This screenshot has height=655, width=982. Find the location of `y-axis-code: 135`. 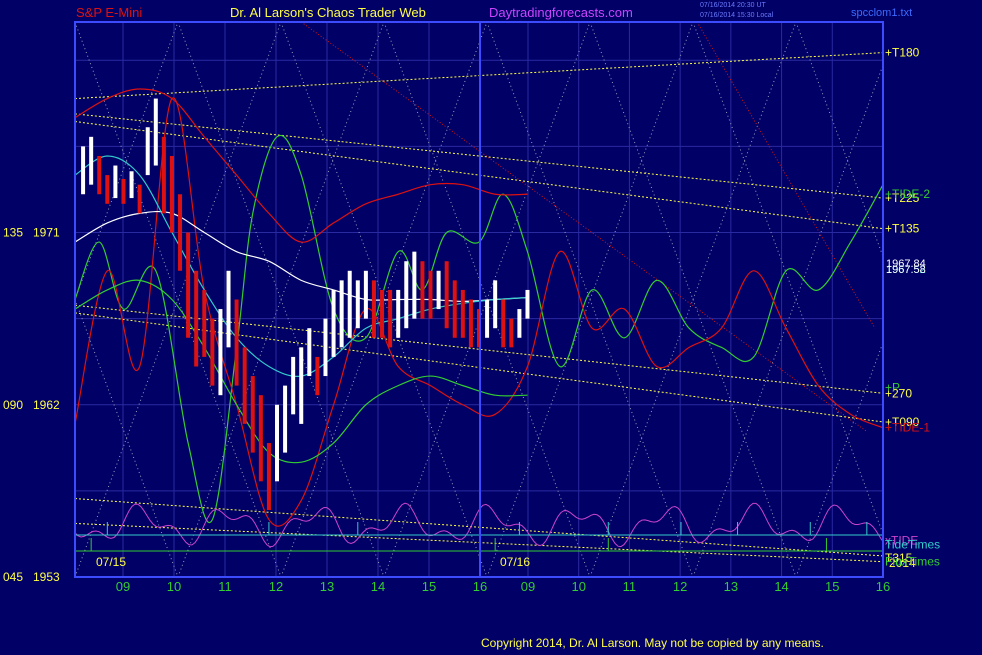

y-axis-code: 135 is located at coordinates (13, 233).